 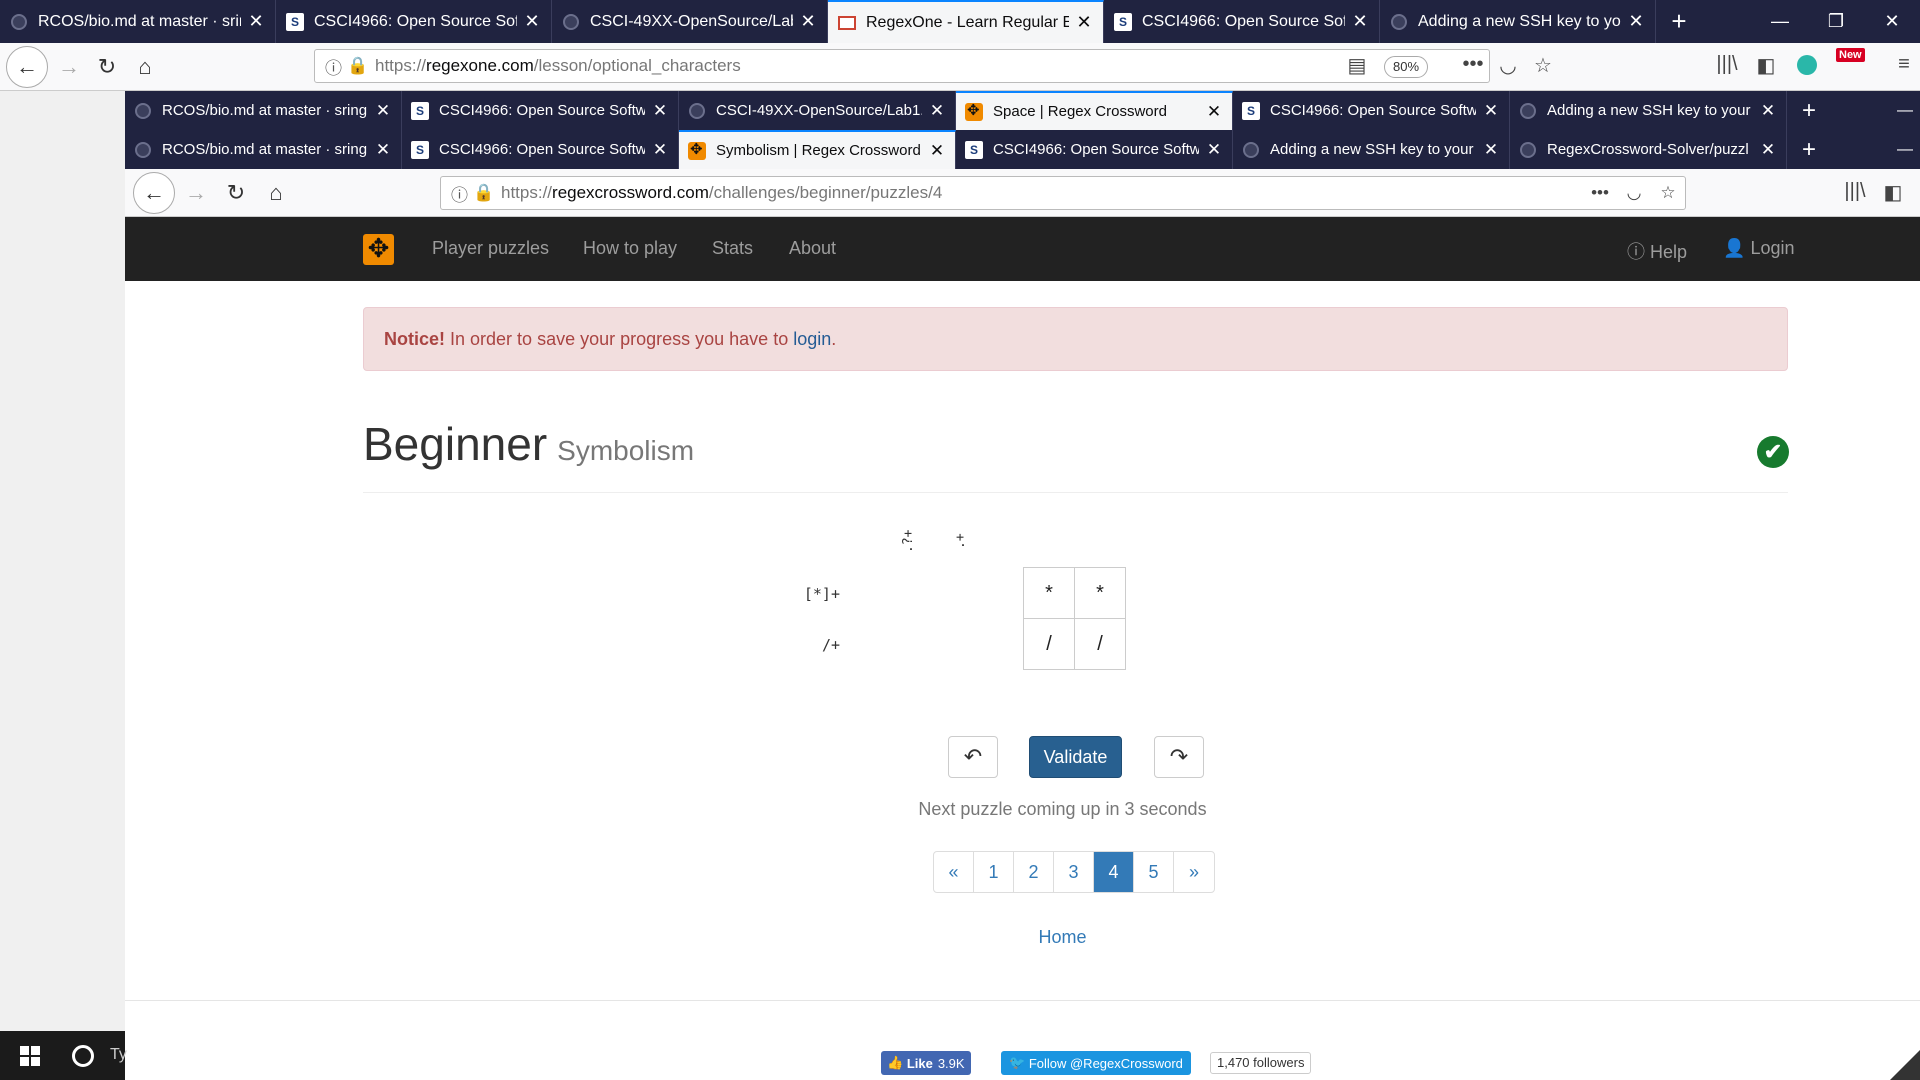 What do you see at coordinates (994, 872) in the screenshot?
I see `page-link: 1` at bounding box center [994, 872].